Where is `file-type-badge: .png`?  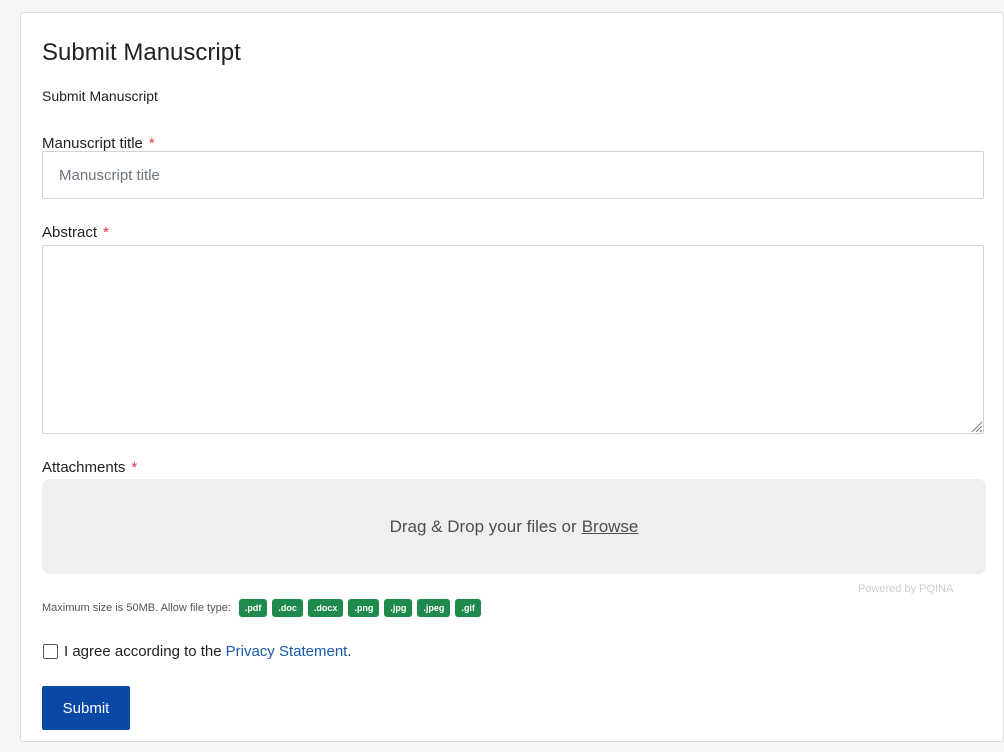 file-type-badge: .png is located at coordinates (364, 608).